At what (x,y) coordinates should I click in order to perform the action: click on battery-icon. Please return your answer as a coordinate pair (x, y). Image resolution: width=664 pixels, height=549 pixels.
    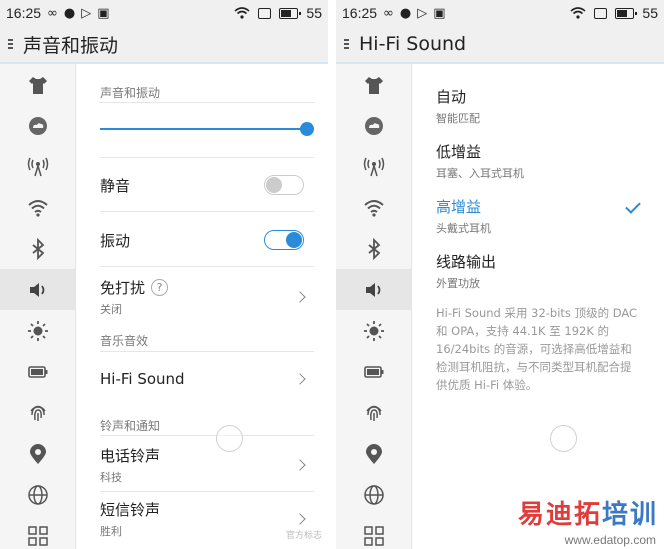
    Looking at the image, I should click on (626, 13).